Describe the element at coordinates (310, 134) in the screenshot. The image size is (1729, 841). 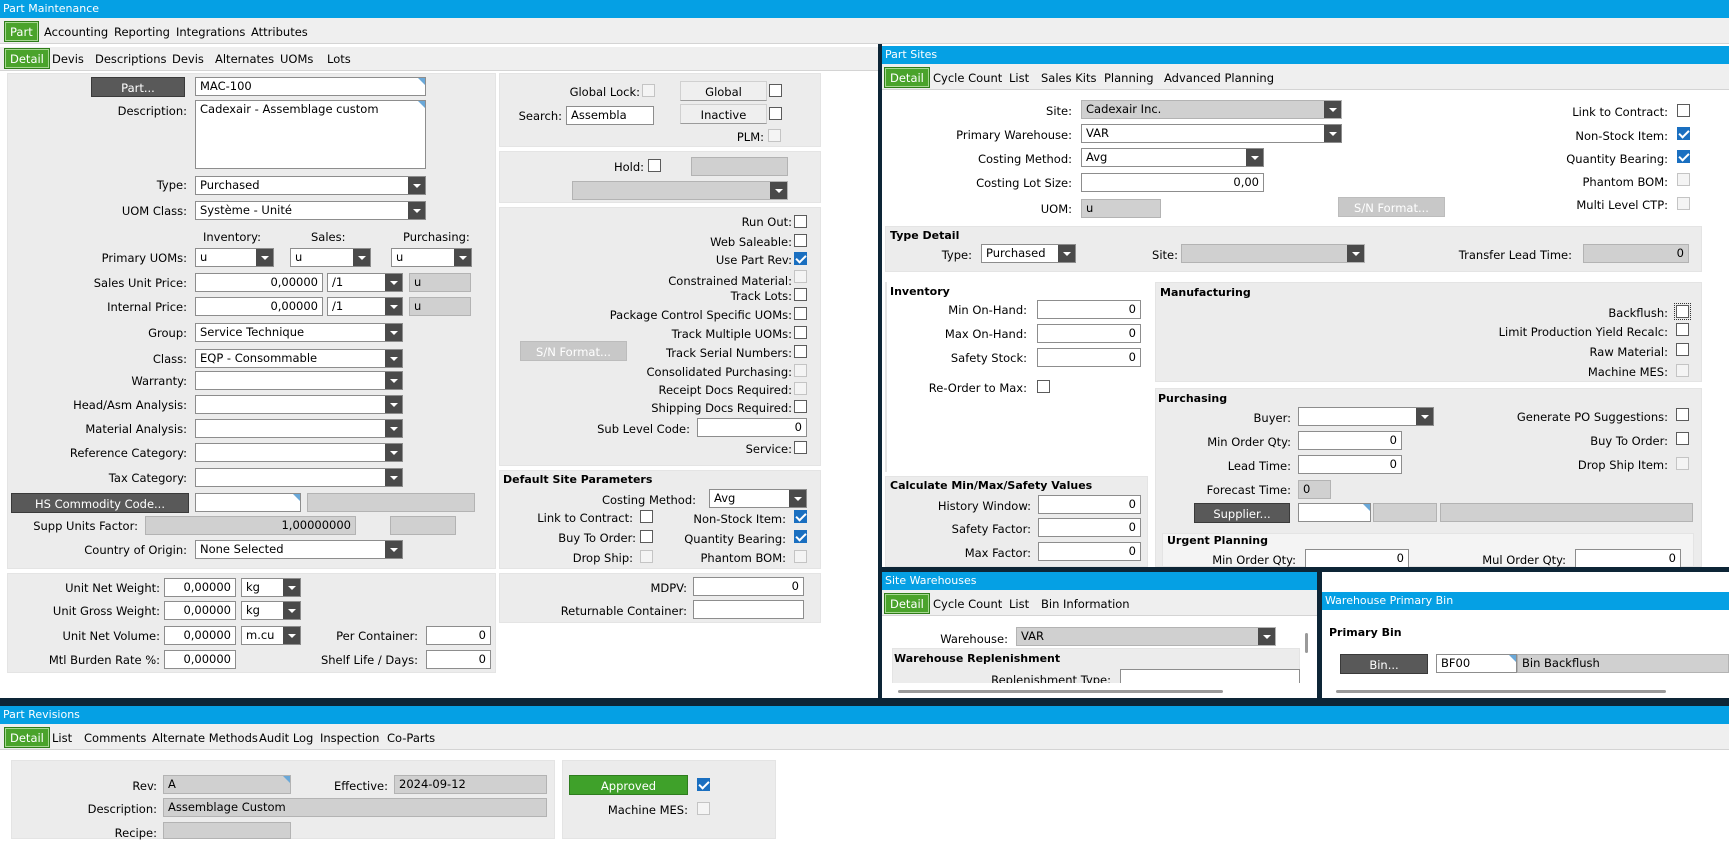
I see `description-input: Cadexair - Assemblage custom` at that location.